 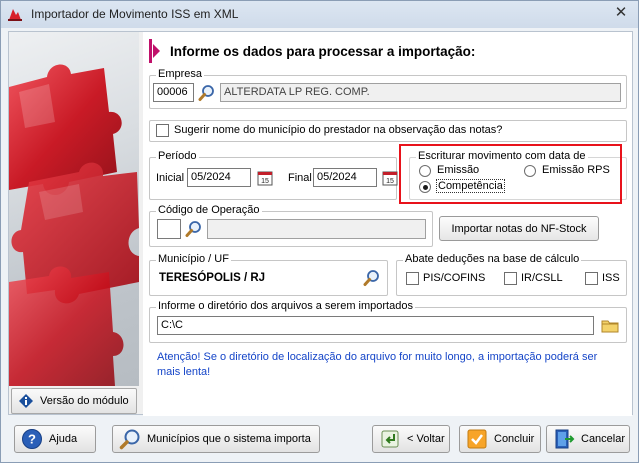 What do you see at coordinates (591, 278) in the screenshot?
I see `checkbox-iss` at bounding box center [591, 278].